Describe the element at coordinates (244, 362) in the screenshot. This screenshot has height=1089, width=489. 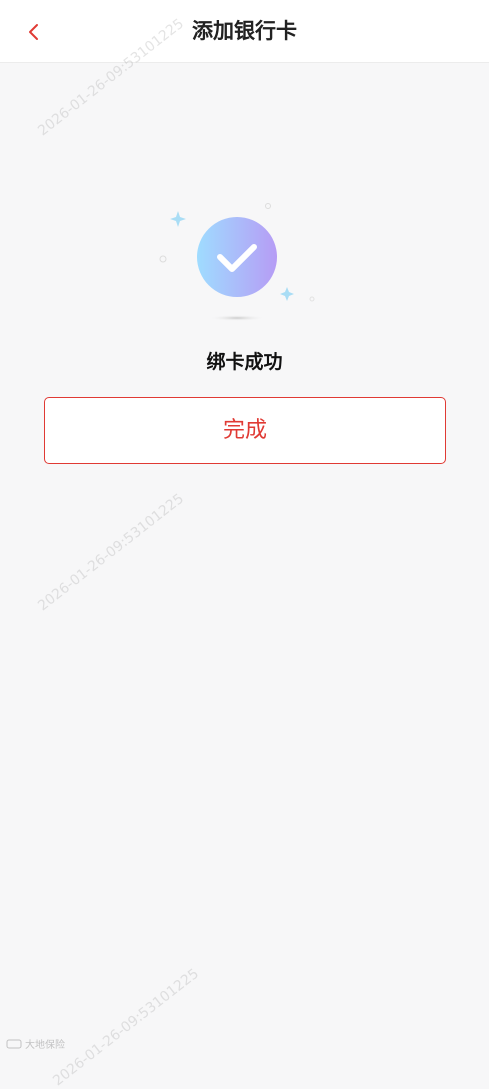
I see `bind-success-message: 绑卡成功` at that location.